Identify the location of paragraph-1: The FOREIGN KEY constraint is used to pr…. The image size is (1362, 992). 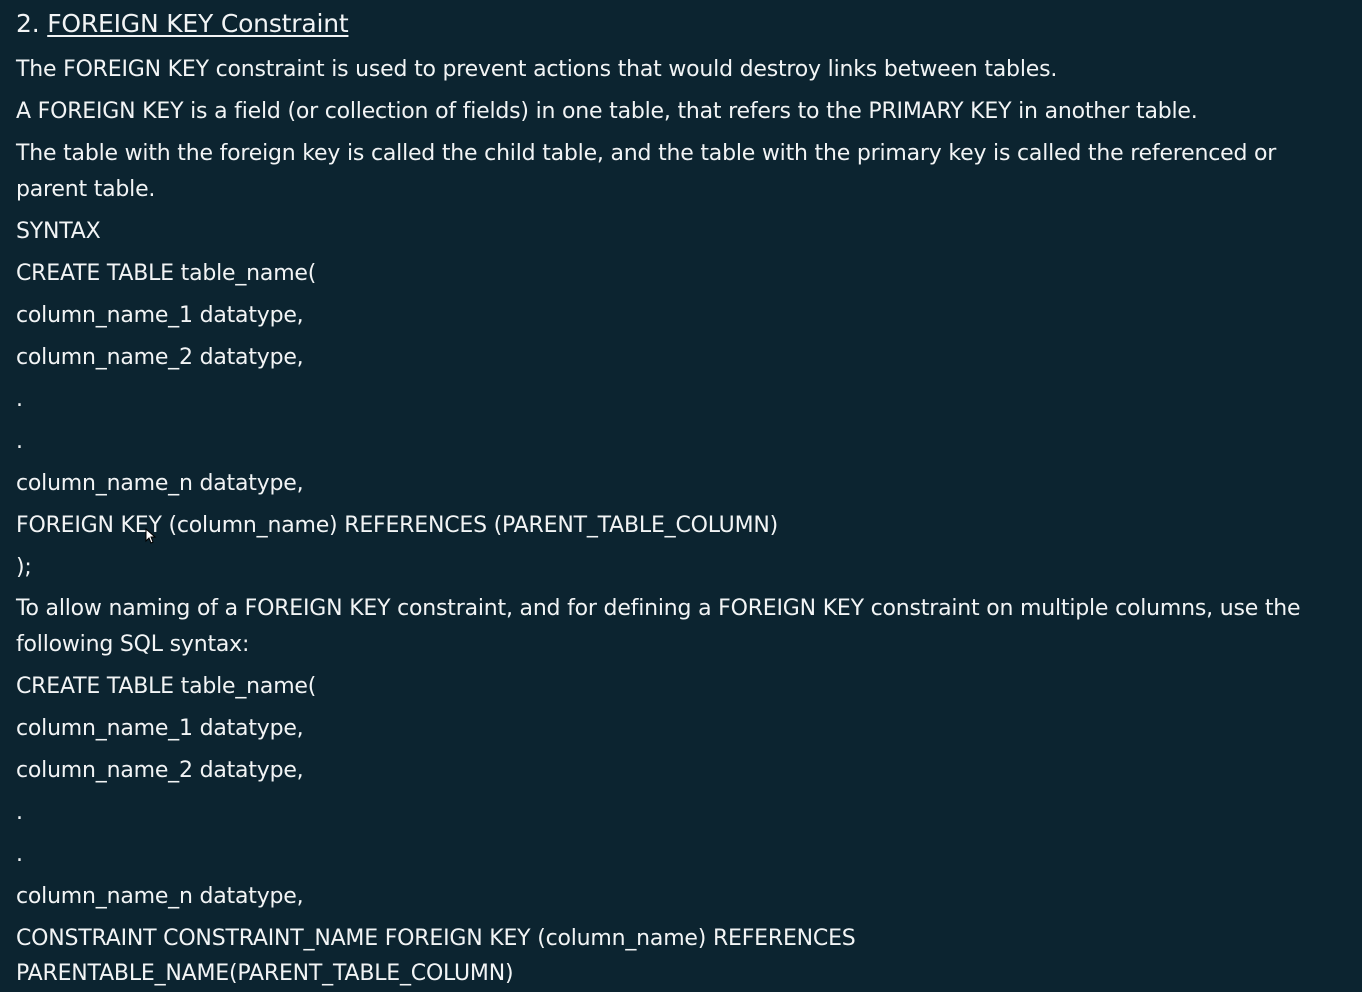
(537, 69).